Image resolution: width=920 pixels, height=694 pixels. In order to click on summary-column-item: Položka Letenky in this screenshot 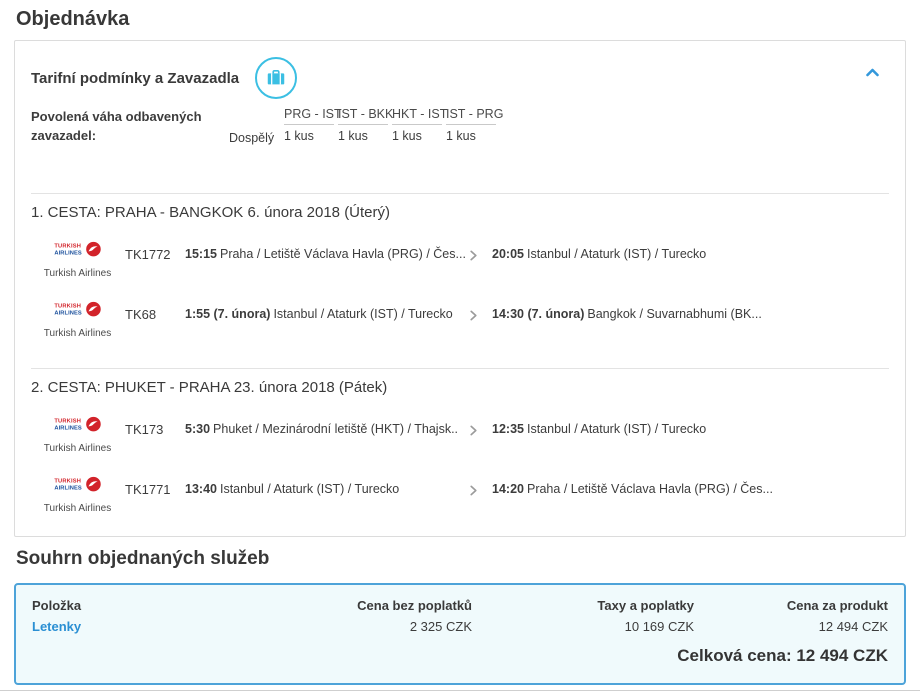, I will do `click(144, 616)`.